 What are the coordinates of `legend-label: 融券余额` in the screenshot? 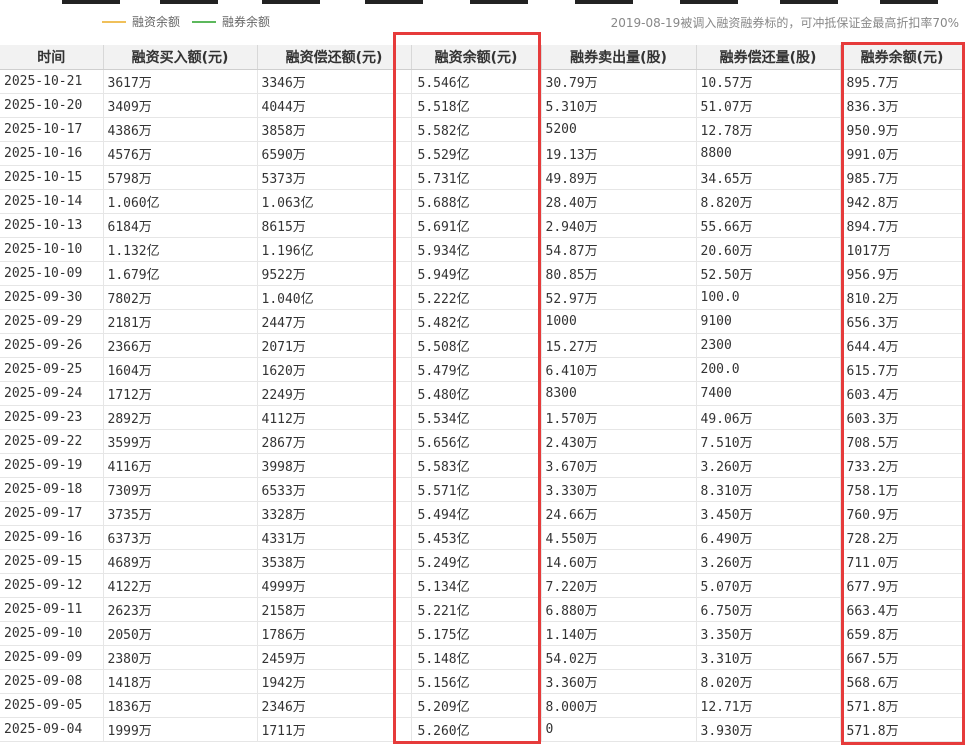 It's located at (246, 22).